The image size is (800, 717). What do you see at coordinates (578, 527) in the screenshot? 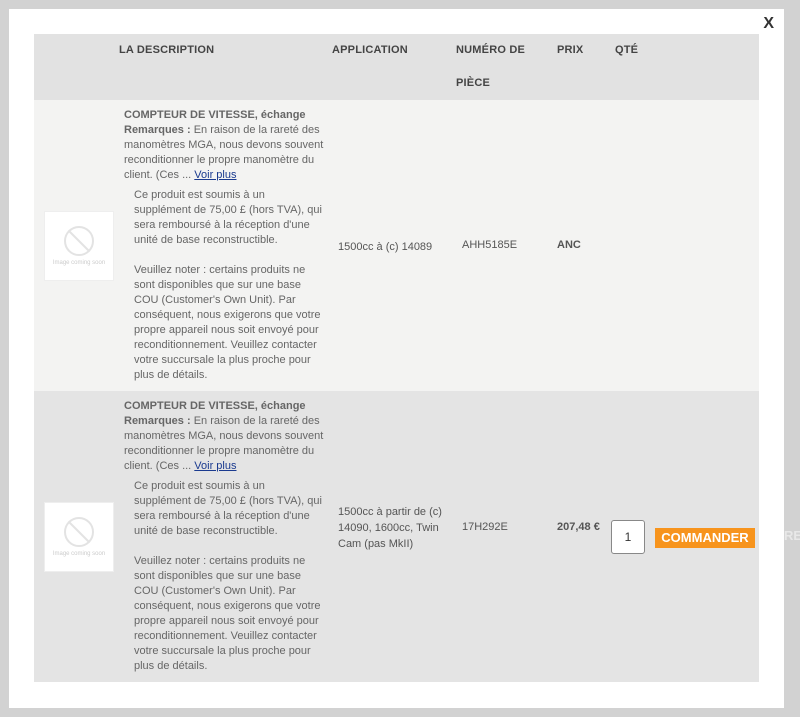
I see `price-cell: 207,48 €` at bounding box center [578, 527].